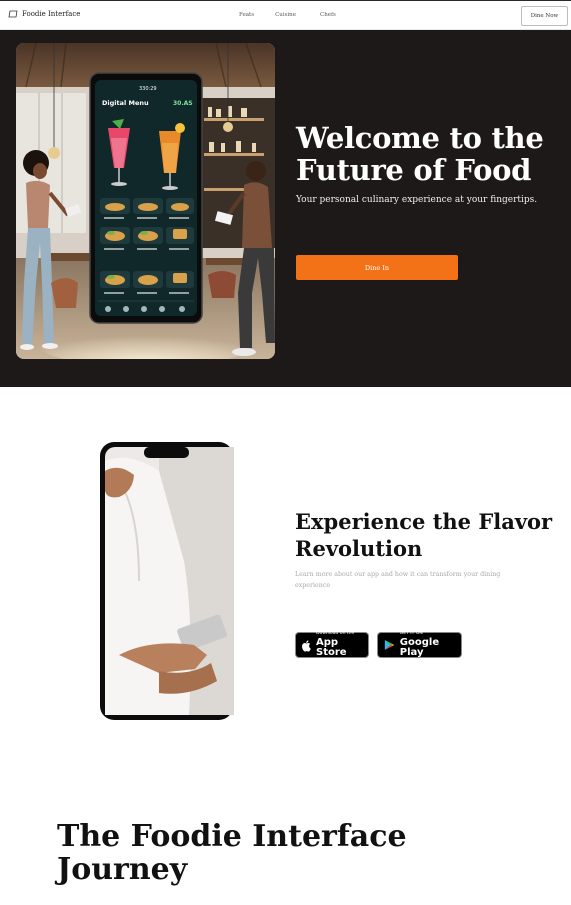 The image size is (571, 905). What do you see at coordinates (51, 14) in the screenshot?
I see `brand-name: Foodie Interface` at bounding box center [51, 14].